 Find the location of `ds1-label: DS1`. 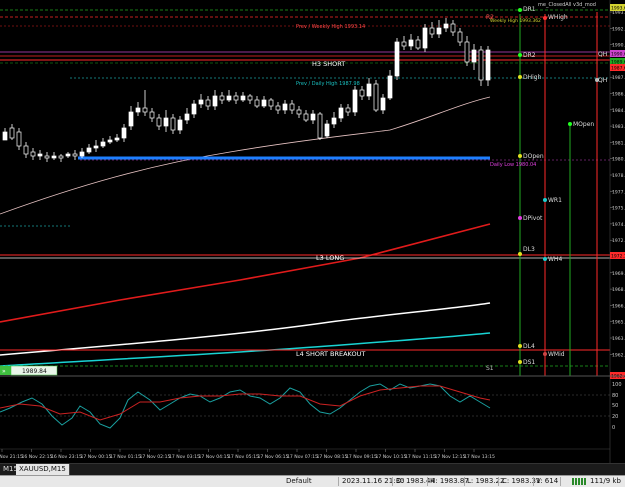

ds1-label: DS1 is located at coordinates (529, 362).